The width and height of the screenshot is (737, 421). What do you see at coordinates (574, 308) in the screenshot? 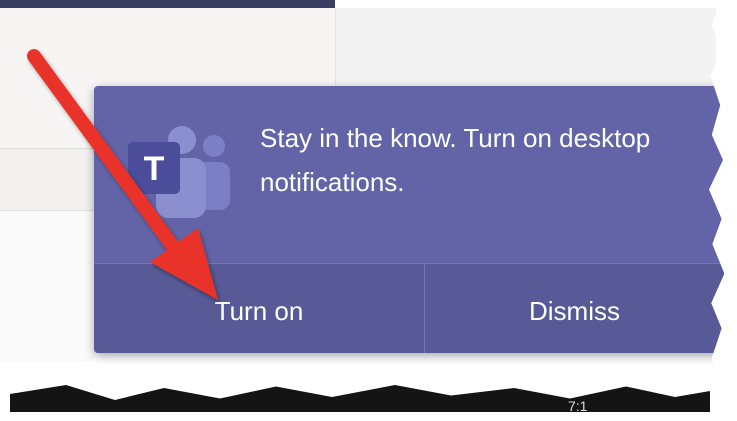
I see `dismiss-button: Dismiss` at bounding box center [574, 308].